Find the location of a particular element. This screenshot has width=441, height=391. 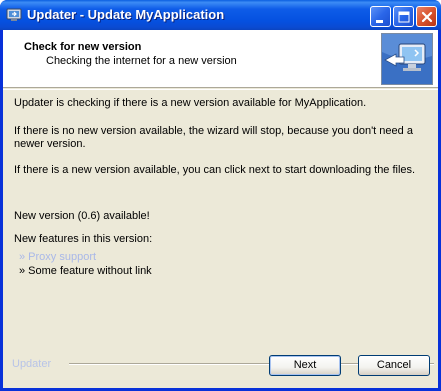

monitor-arrow-icon is located at coordinates (407, 59).